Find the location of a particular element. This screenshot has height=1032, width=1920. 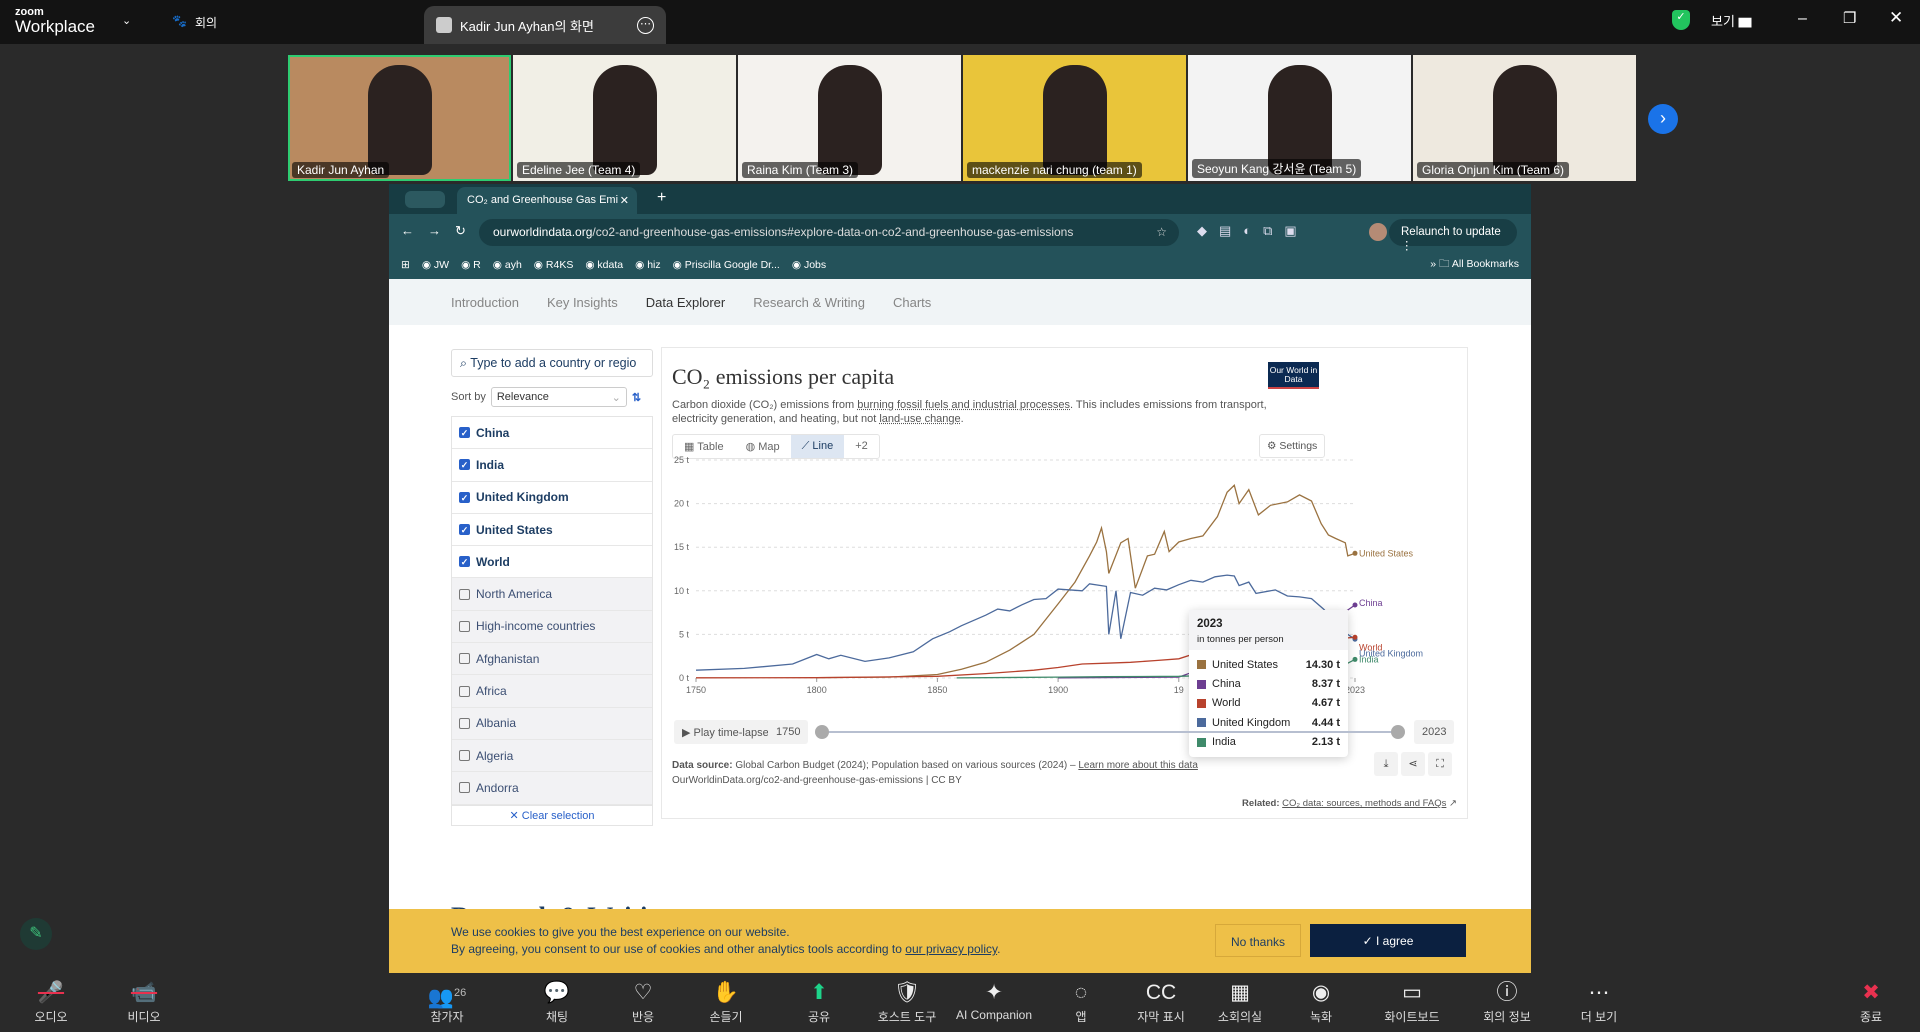

nav-item: Introduction is located at coordinates (485, 302).